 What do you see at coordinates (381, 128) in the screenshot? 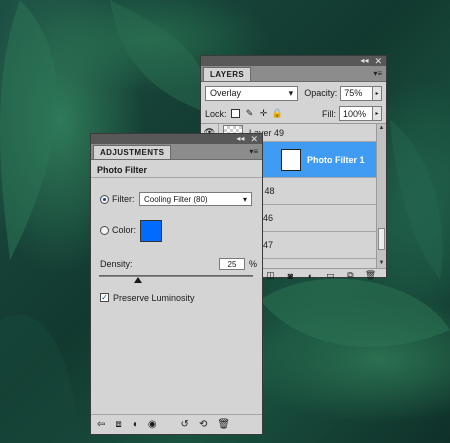
I see `scroll-up-icon: ▲` at bounding box center [381, 128].